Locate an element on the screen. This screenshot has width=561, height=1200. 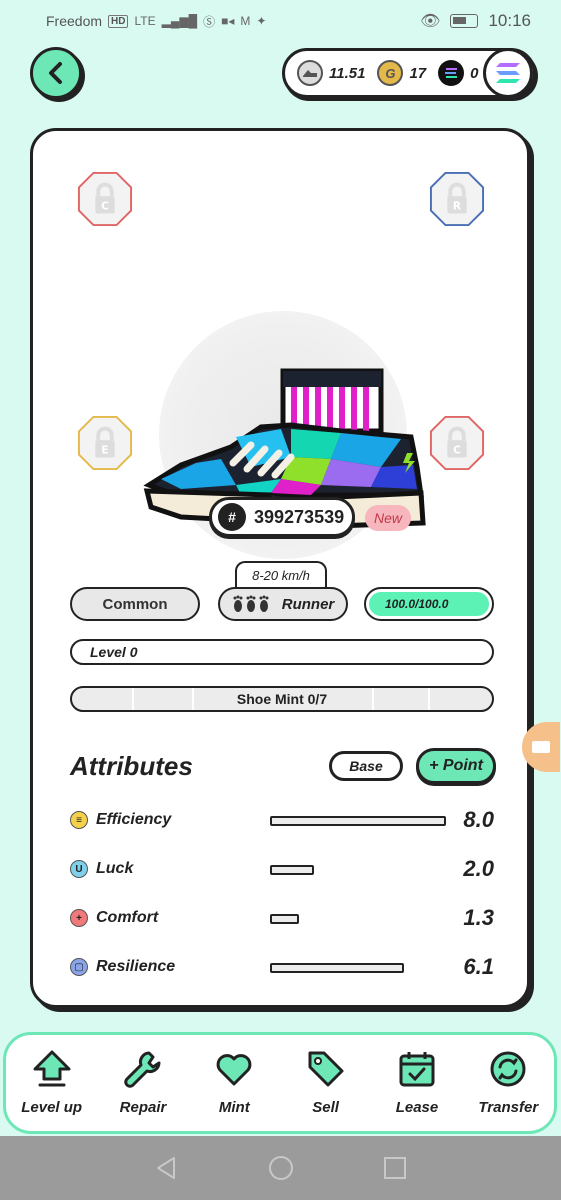
transfer-button: Transfer is located at coordinates (508, 1082).